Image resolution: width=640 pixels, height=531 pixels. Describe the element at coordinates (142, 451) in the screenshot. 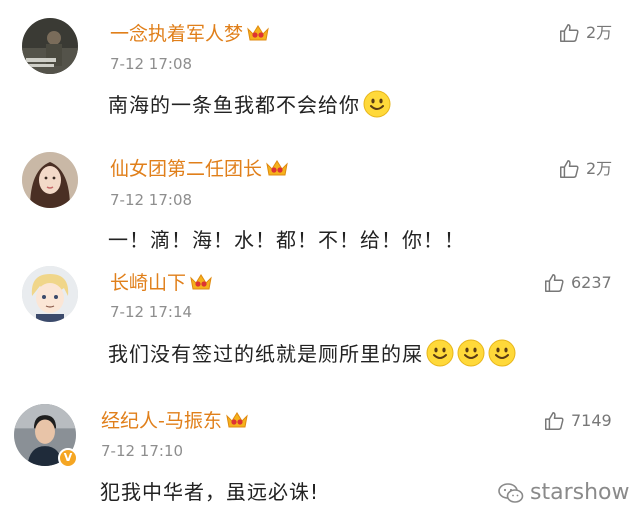

I see `timestamp: 7-12 17:10` at that location.